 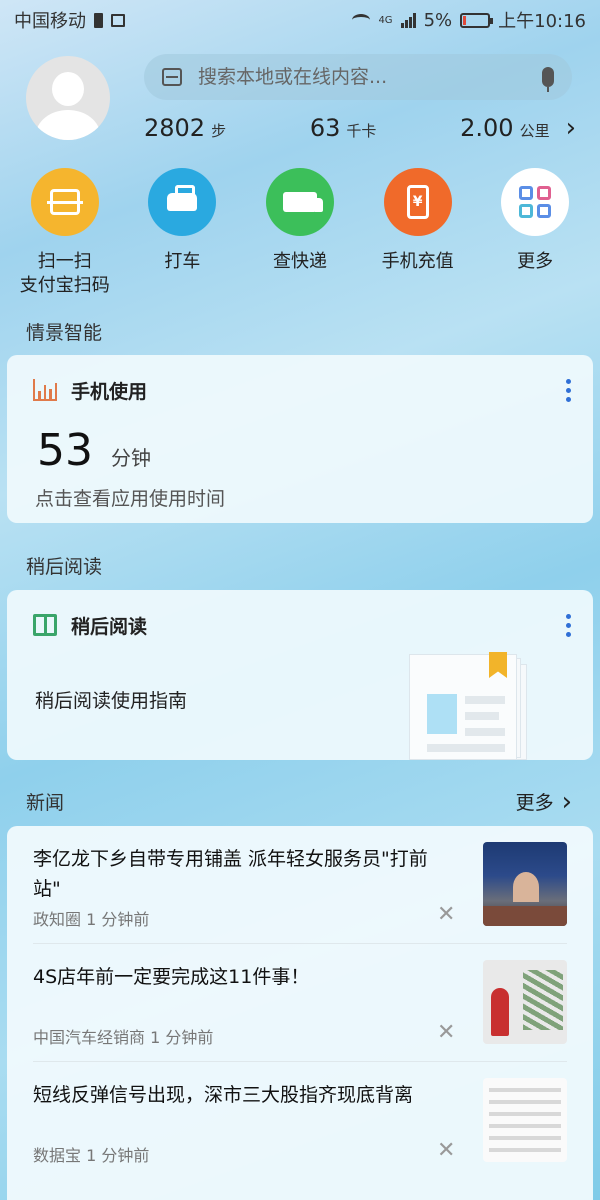 What do you see at coordinates (477, 20) in the screenshot?
I see `battery-icon` at bounding box center [477, 20].